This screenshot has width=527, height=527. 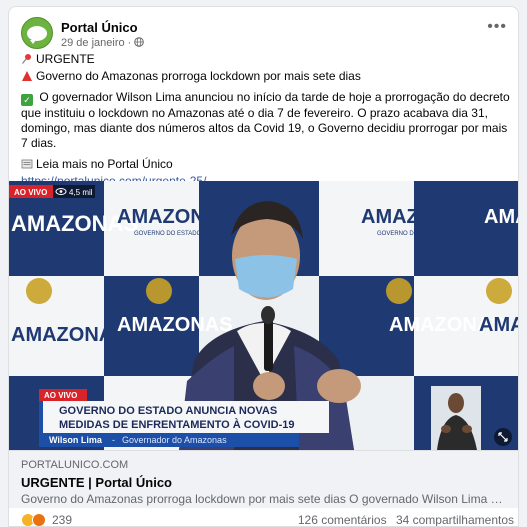 I want to click on read-more-line: Leia mais no Portal Único, so click(x=266, y=164).